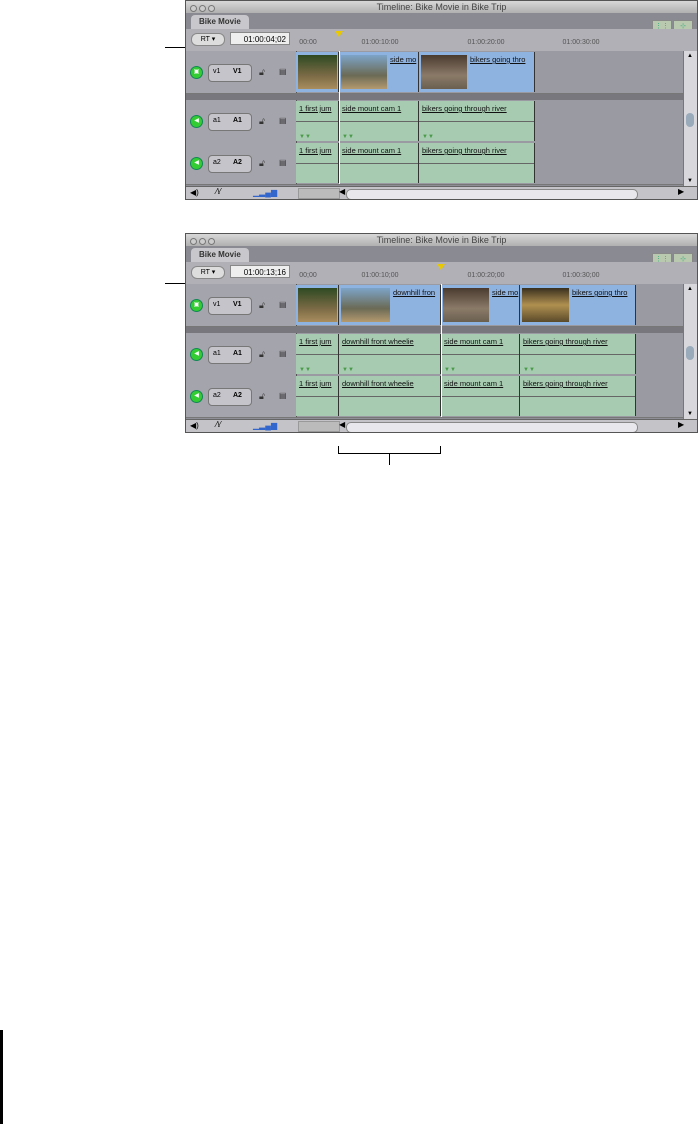  Describe the element at coordinates (390, 396) in the screenshot. I see `audio-clip: downhill front wheelie` at that location.